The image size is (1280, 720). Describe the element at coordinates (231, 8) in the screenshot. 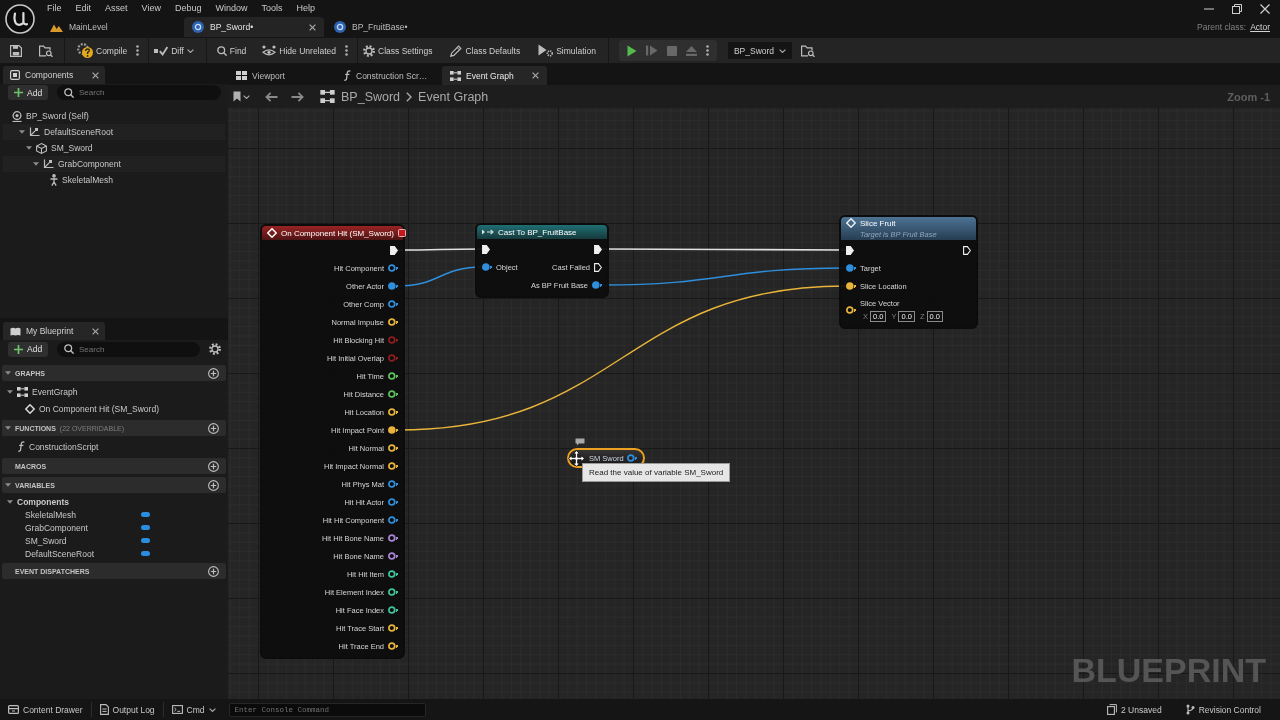

I see `menu-item: Window` at that location.